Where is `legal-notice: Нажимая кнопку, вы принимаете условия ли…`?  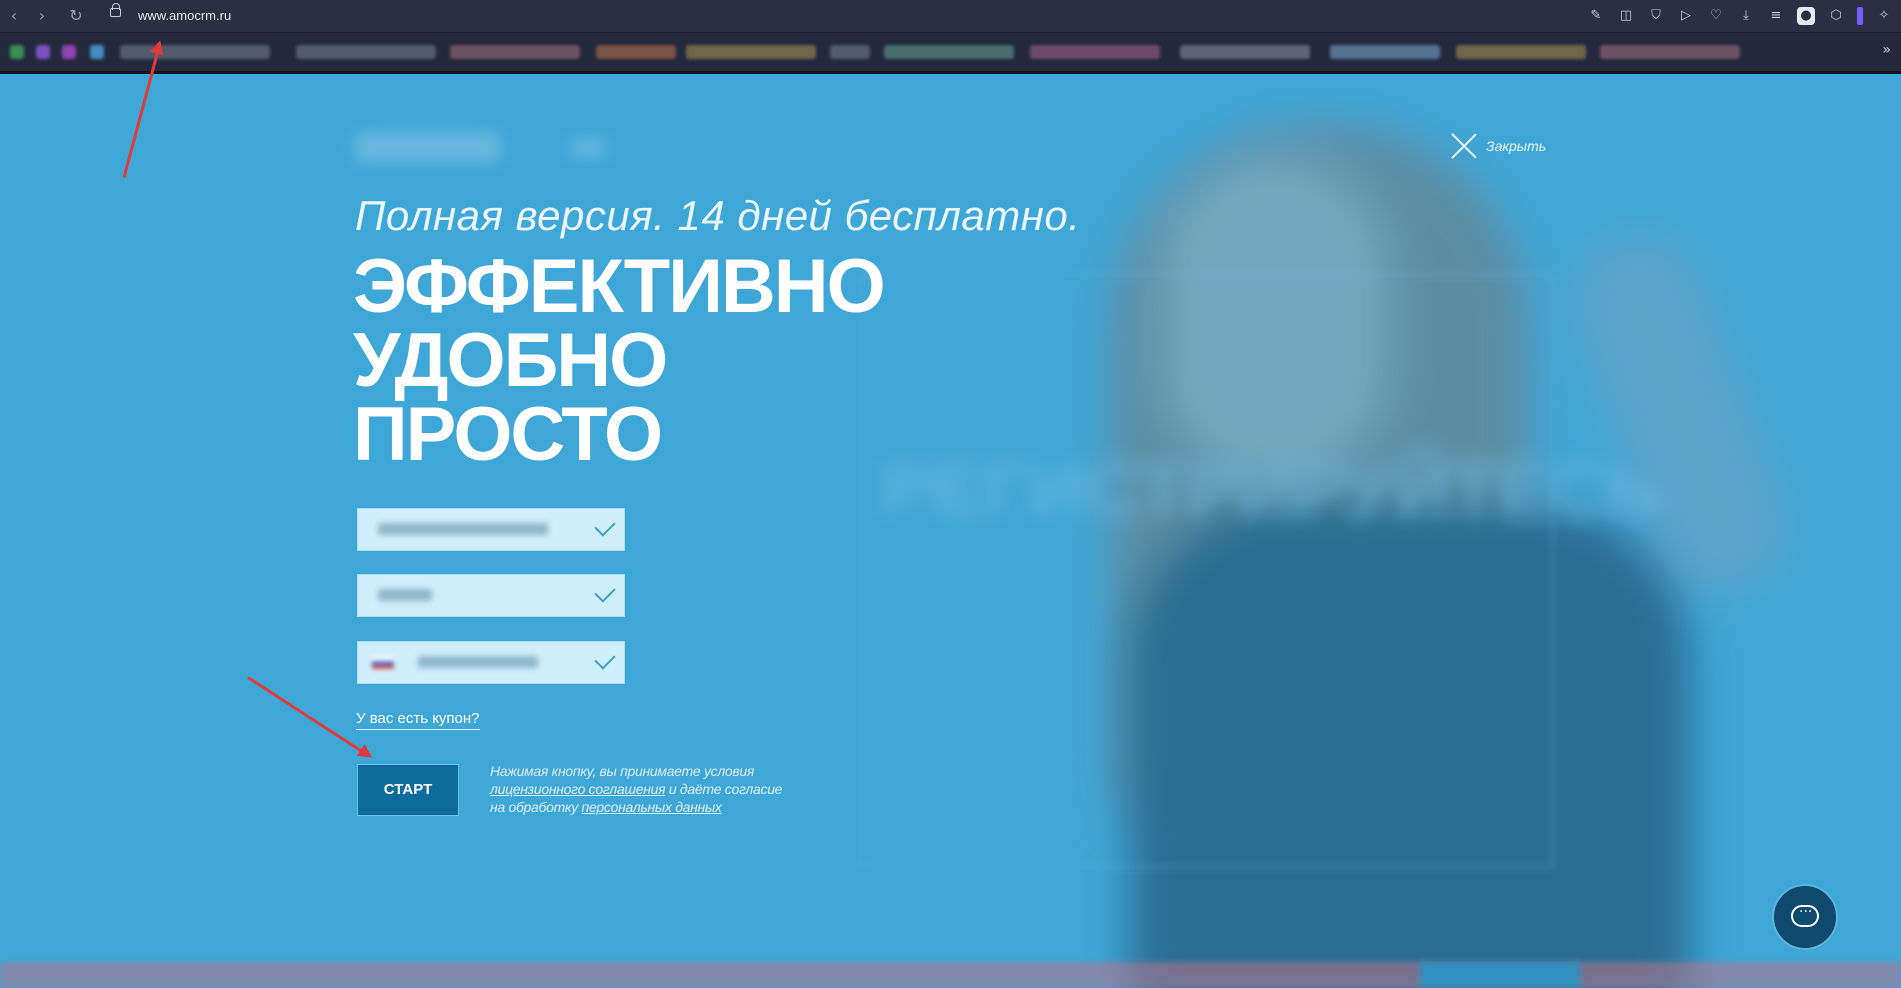 legal-notice: Нажимая кнопку, вы принимаете условия ли… is located at coordinates (655, 789).